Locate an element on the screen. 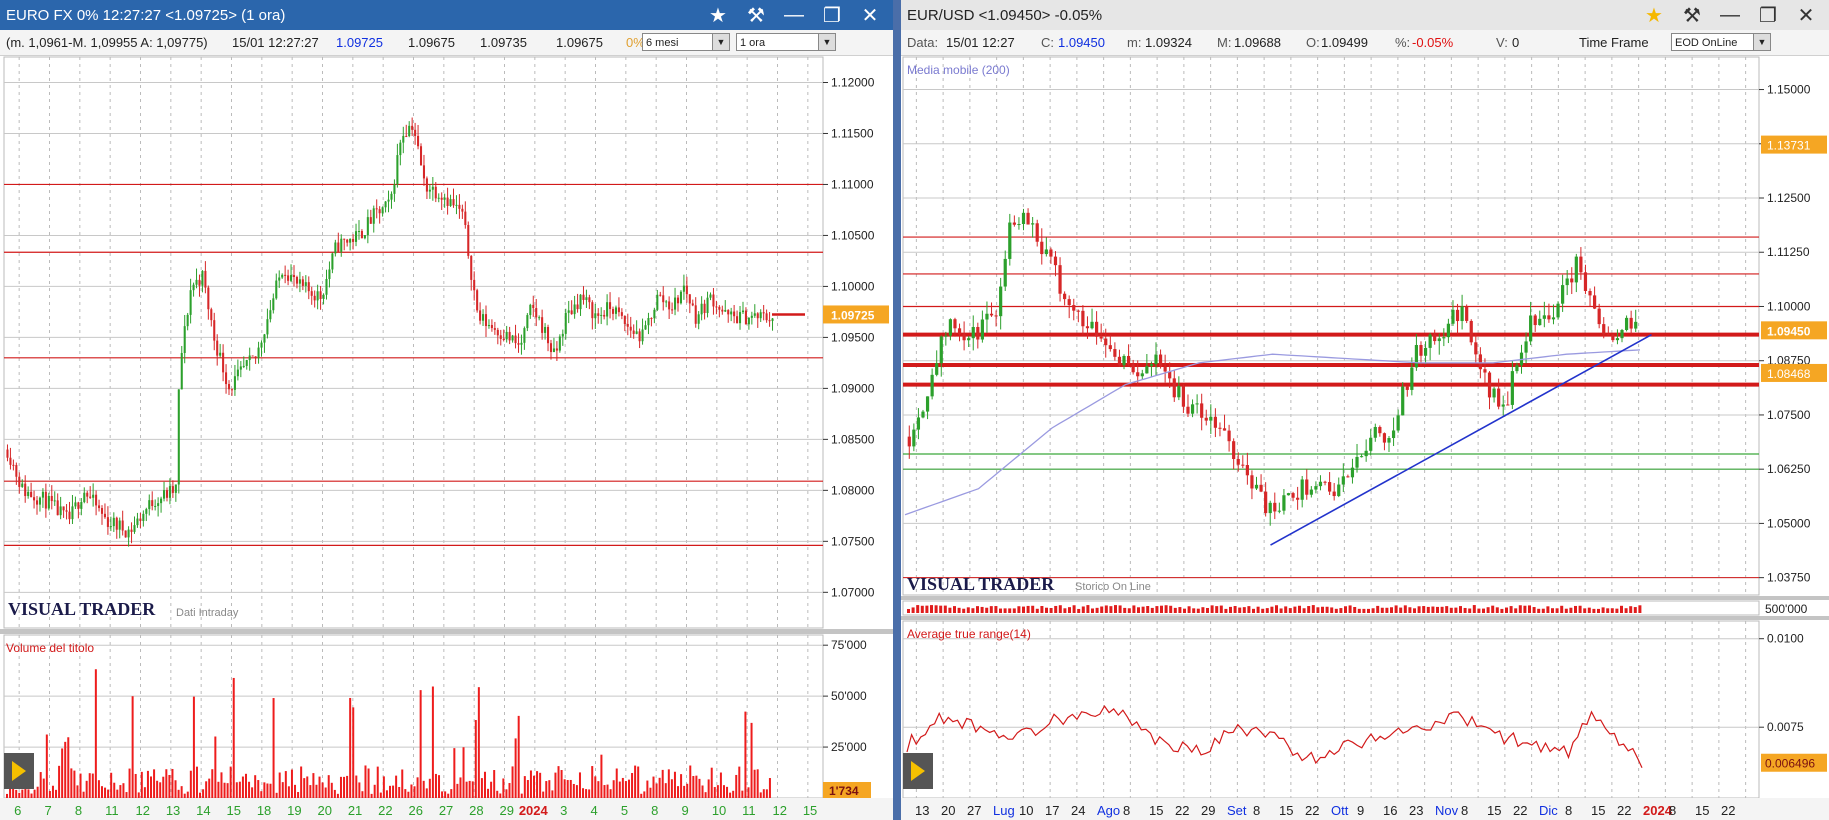 This screenshot has height=820, width=1829. interval-select: 1 ora ▼ is located at coordinates (786, 42).